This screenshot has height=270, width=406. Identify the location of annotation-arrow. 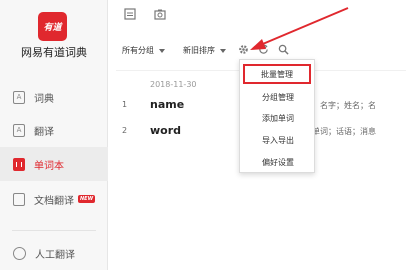
(299, 28).